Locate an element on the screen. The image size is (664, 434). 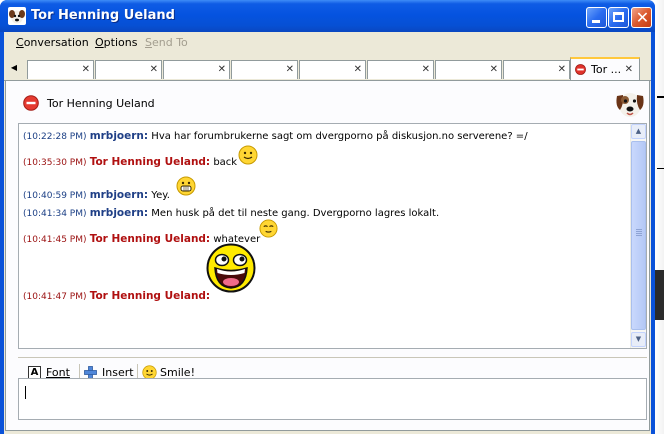
message-row: (10:40:59 PM) mrbjoern: Yey. is located at coordinates (96, 195).